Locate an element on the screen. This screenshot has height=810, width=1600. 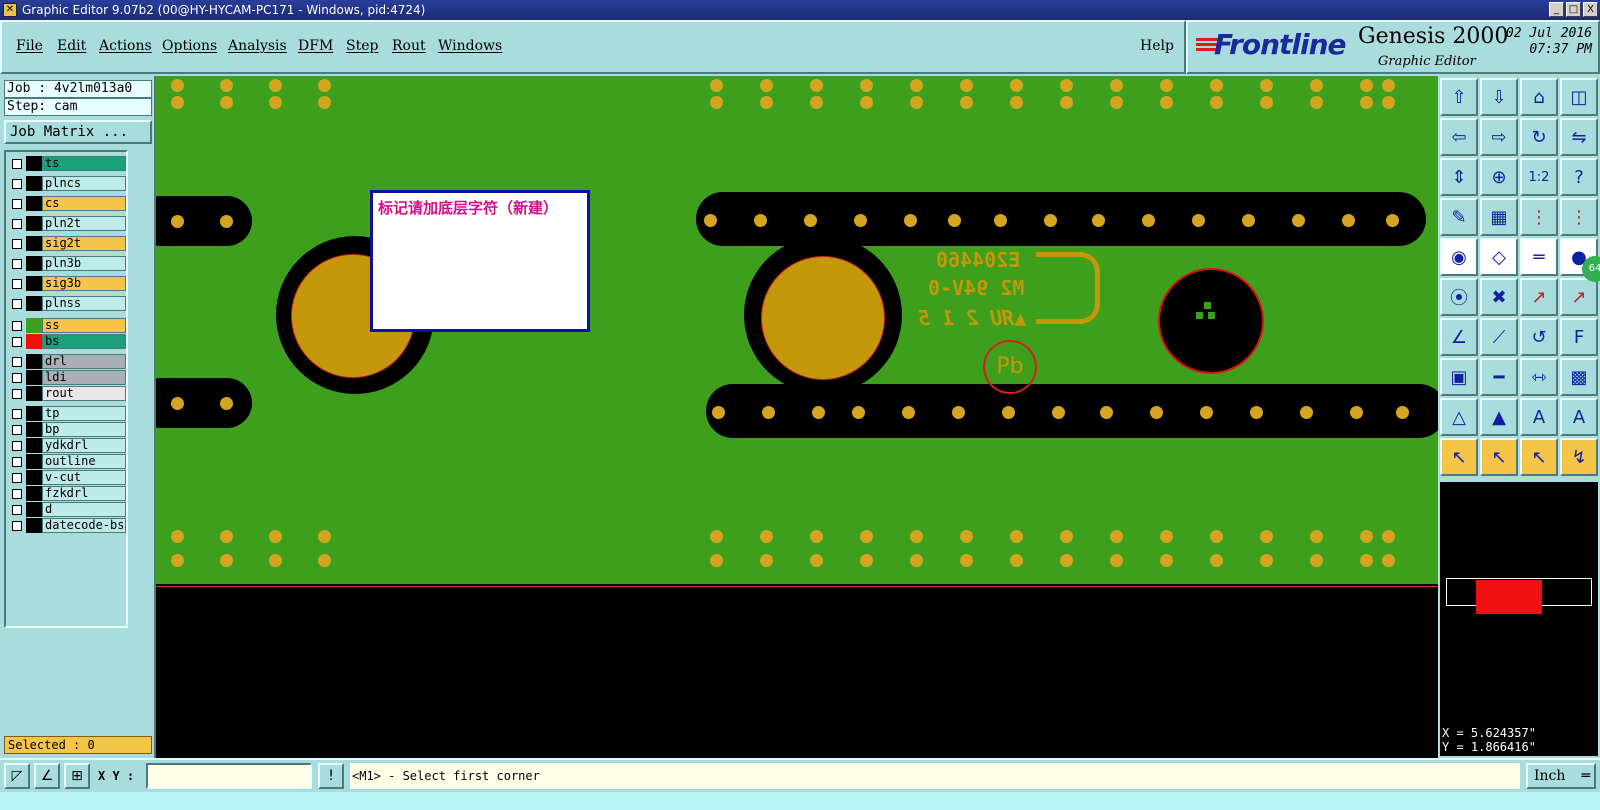
layer-name: tp is located at coordinates (84, 413).